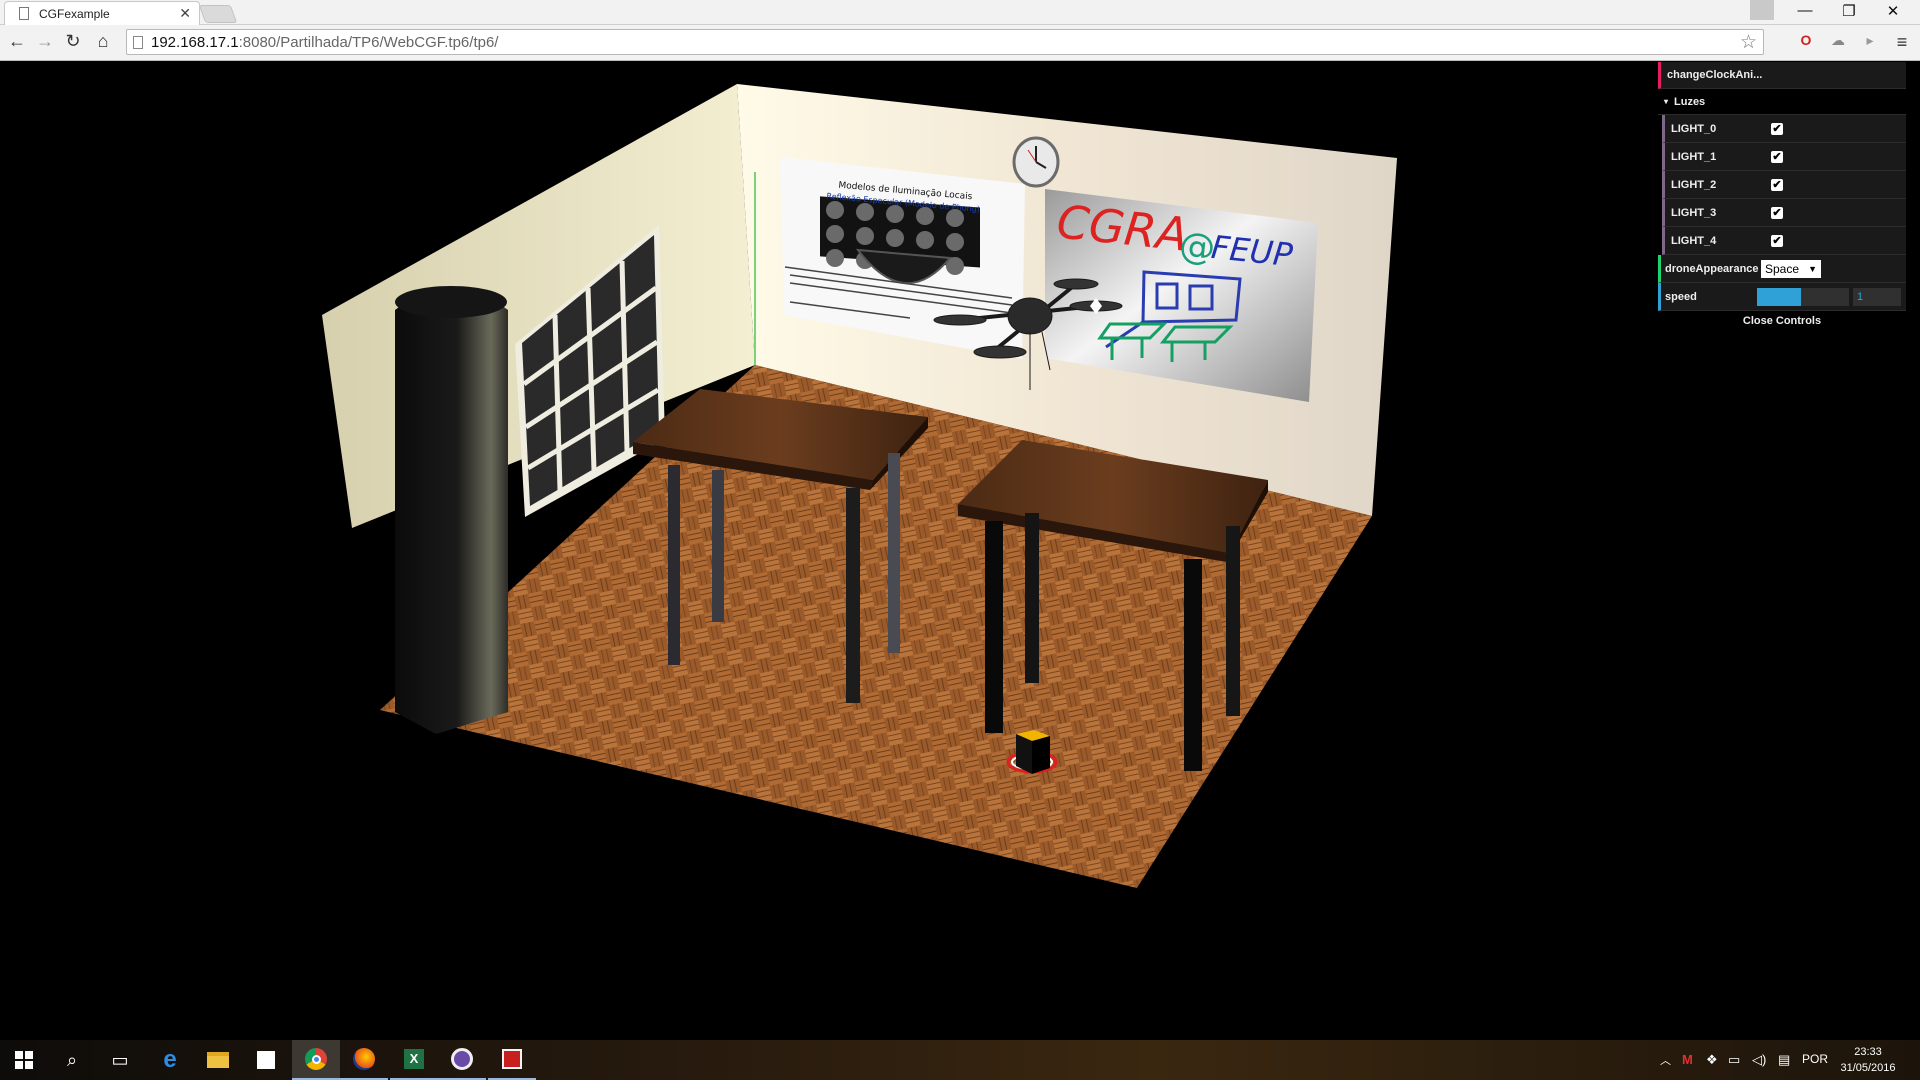 Image resolution: width=1920 pixels, height=1080 pixels. I want to click on drone-appearance-value: Space, so click(1782, 269).